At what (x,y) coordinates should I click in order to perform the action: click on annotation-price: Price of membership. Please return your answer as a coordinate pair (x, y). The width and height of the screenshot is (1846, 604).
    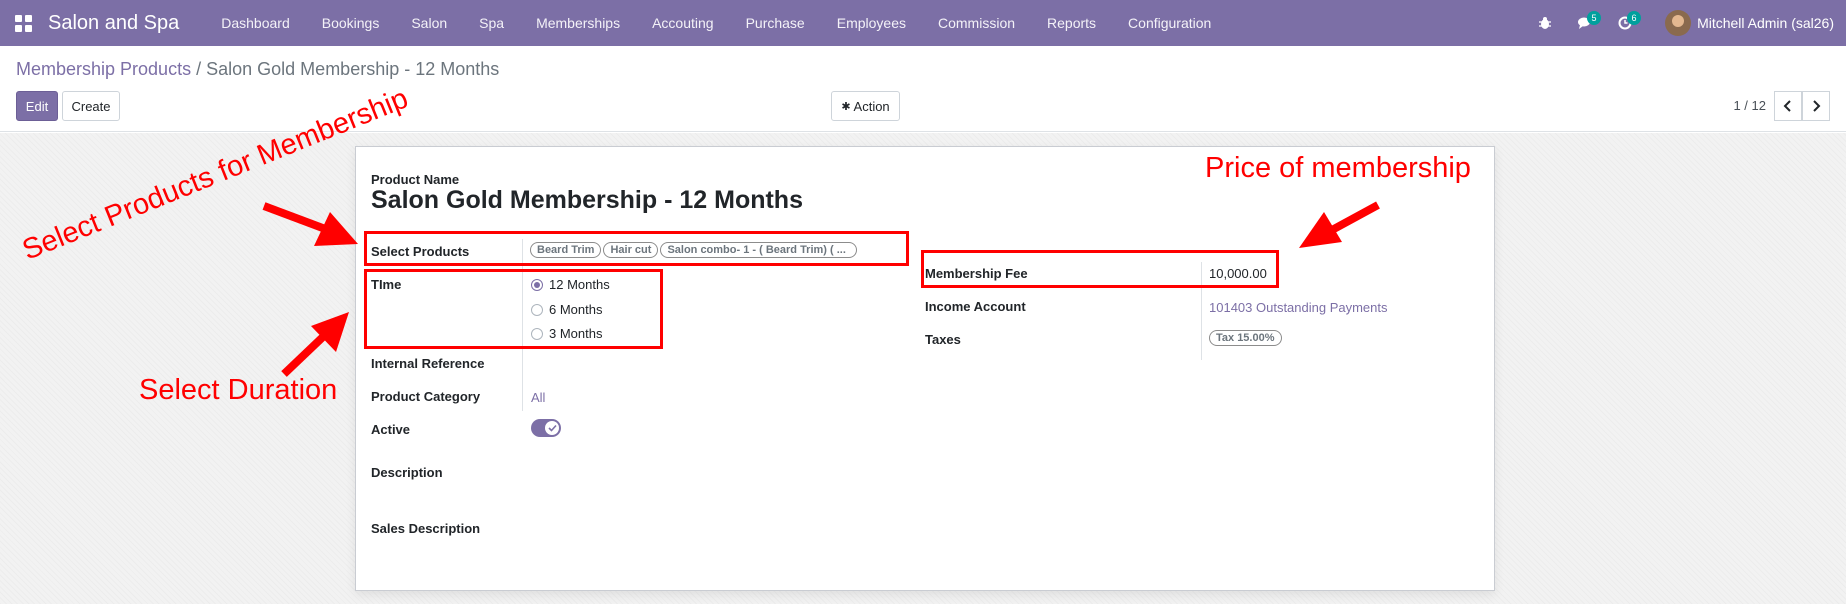
    Looking at the image, I should click on (1338, 168).